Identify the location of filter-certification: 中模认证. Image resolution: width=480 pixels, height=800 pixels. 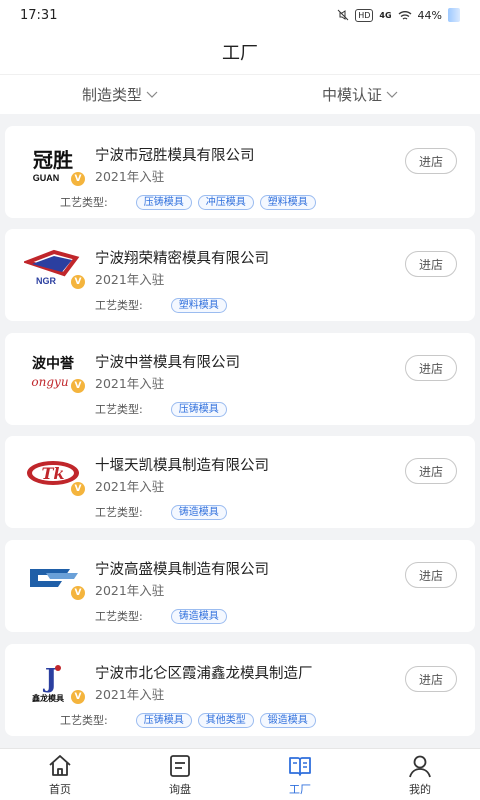
(360, 94).